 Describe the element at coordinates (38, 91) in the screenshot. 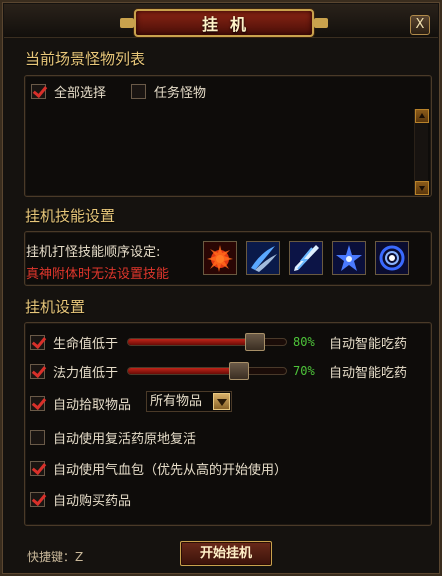

I see `select-all-checkbox` at that location.